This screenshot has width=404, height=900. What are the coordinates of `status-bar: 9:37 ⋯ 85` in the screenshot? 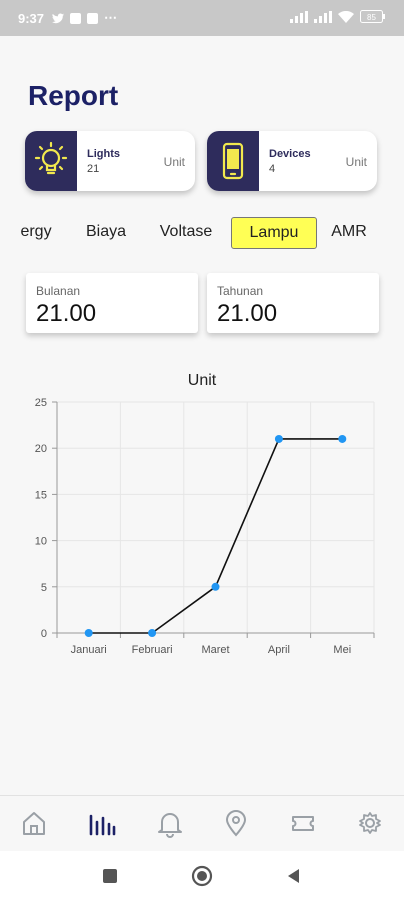 It's located at (202, 18).